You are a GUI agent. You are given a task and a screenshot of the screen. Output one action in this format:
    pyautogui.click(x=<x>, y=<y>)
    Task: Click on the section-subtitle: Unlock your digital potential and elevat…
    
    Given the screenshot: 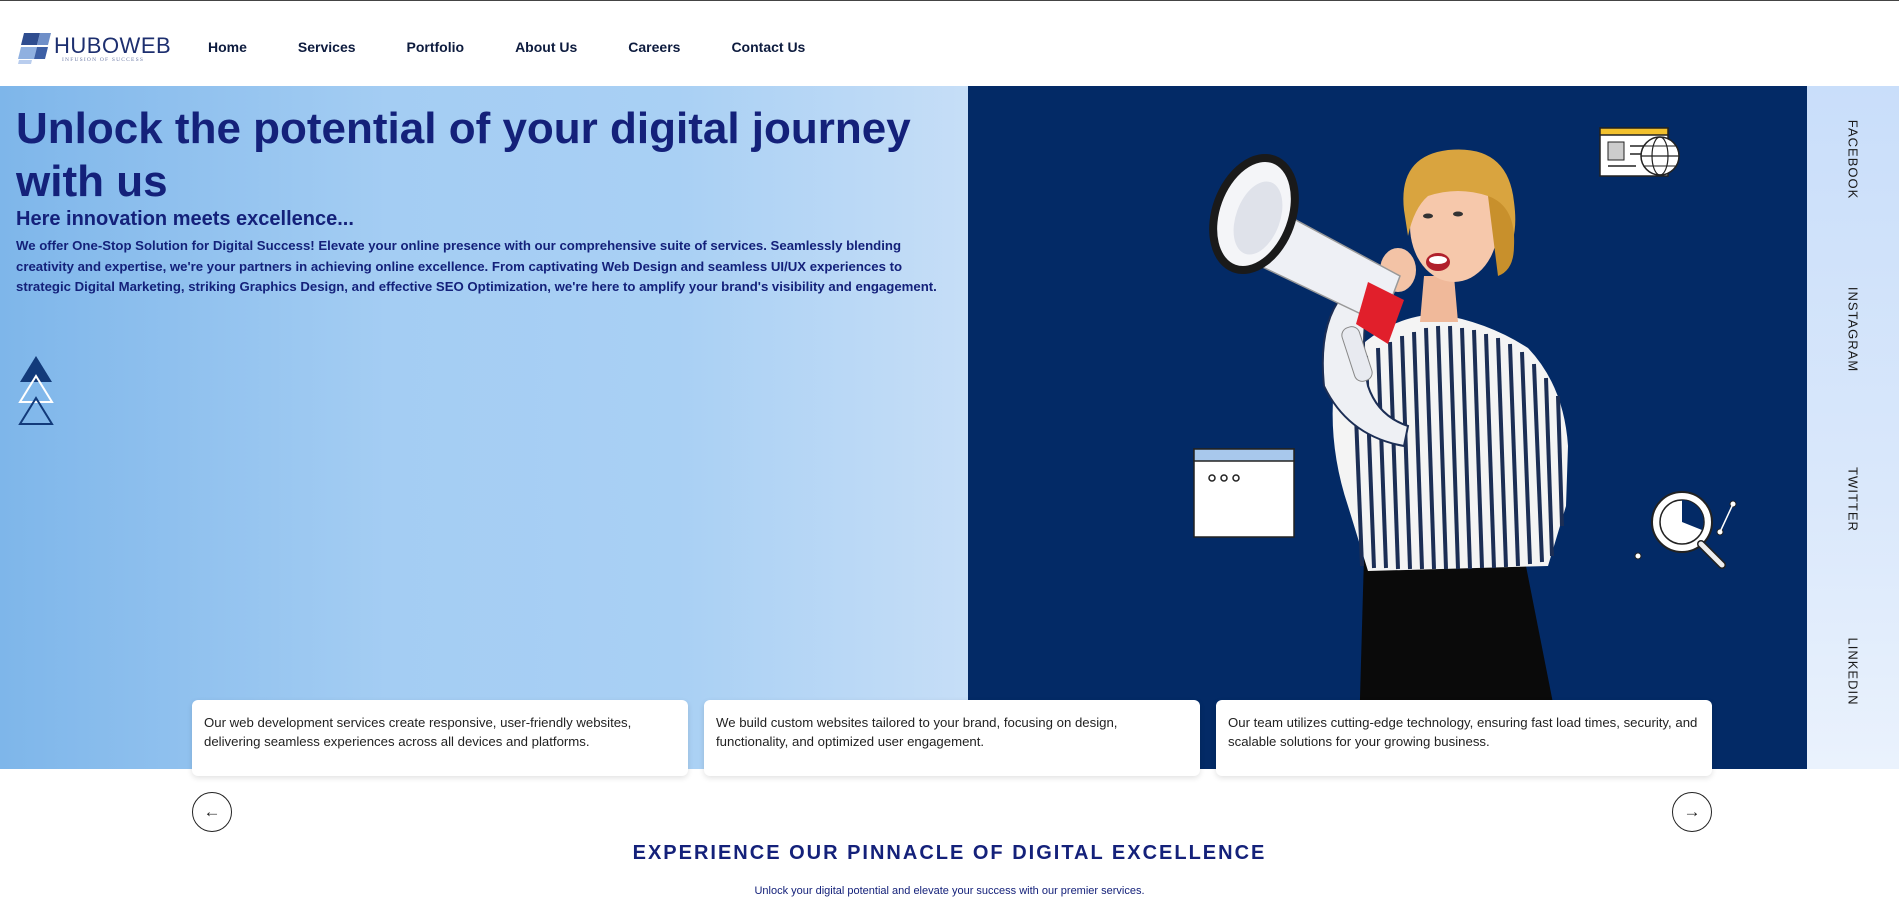 What is the action you would take?
    pyautogui.click(x=949, y=891)
    